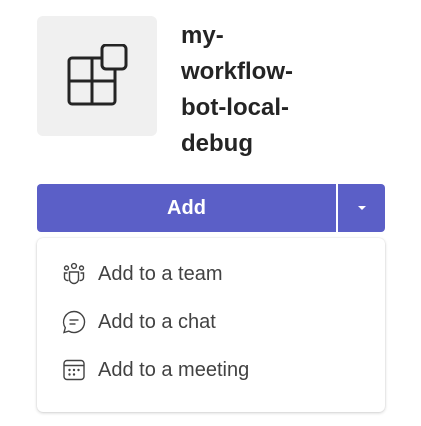 The height and width of the screenshot is (426, 421). What do you see at coordinates (74, 370) in the screenshot?
I see `calendar-icon` at bounding box center [74, 370].